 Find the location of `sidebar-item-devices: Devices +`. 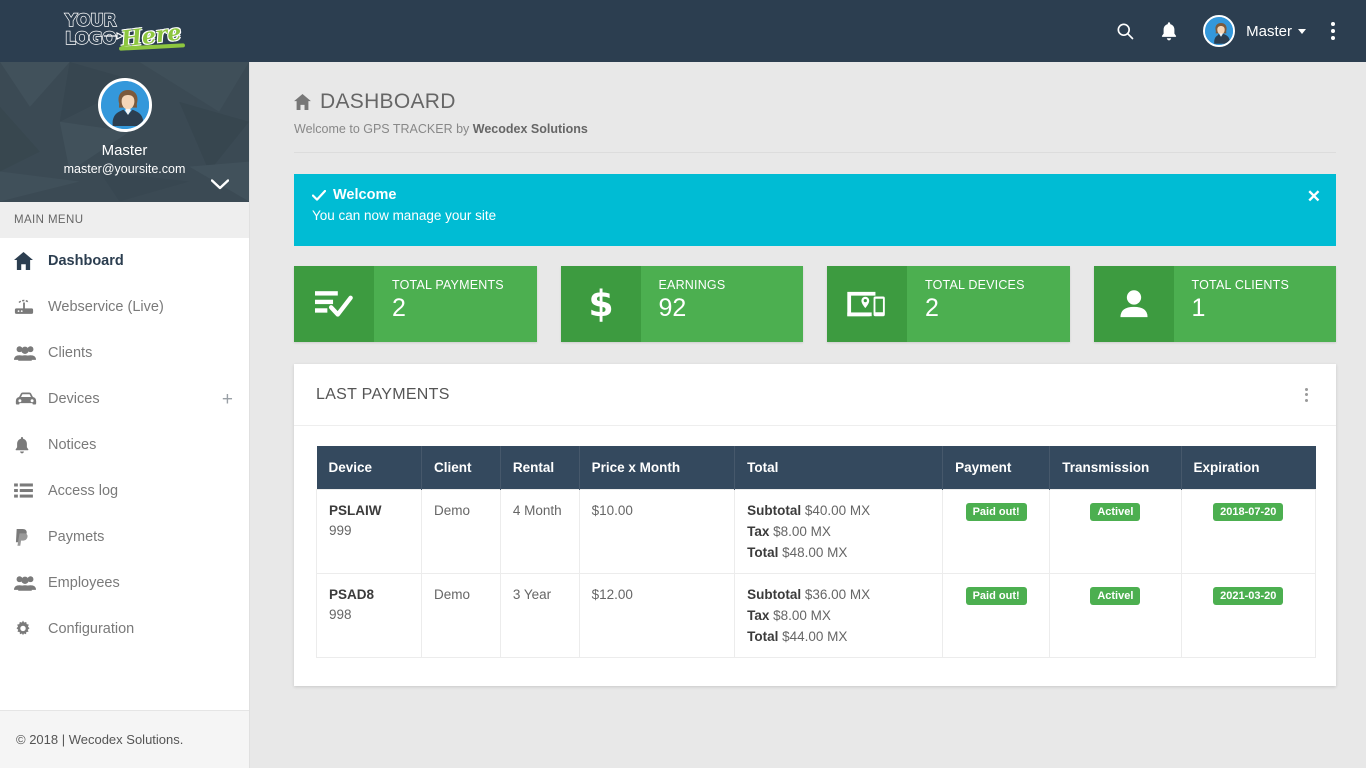

sidebar-item-devices: Devices + is located at coordinates (124, 399).